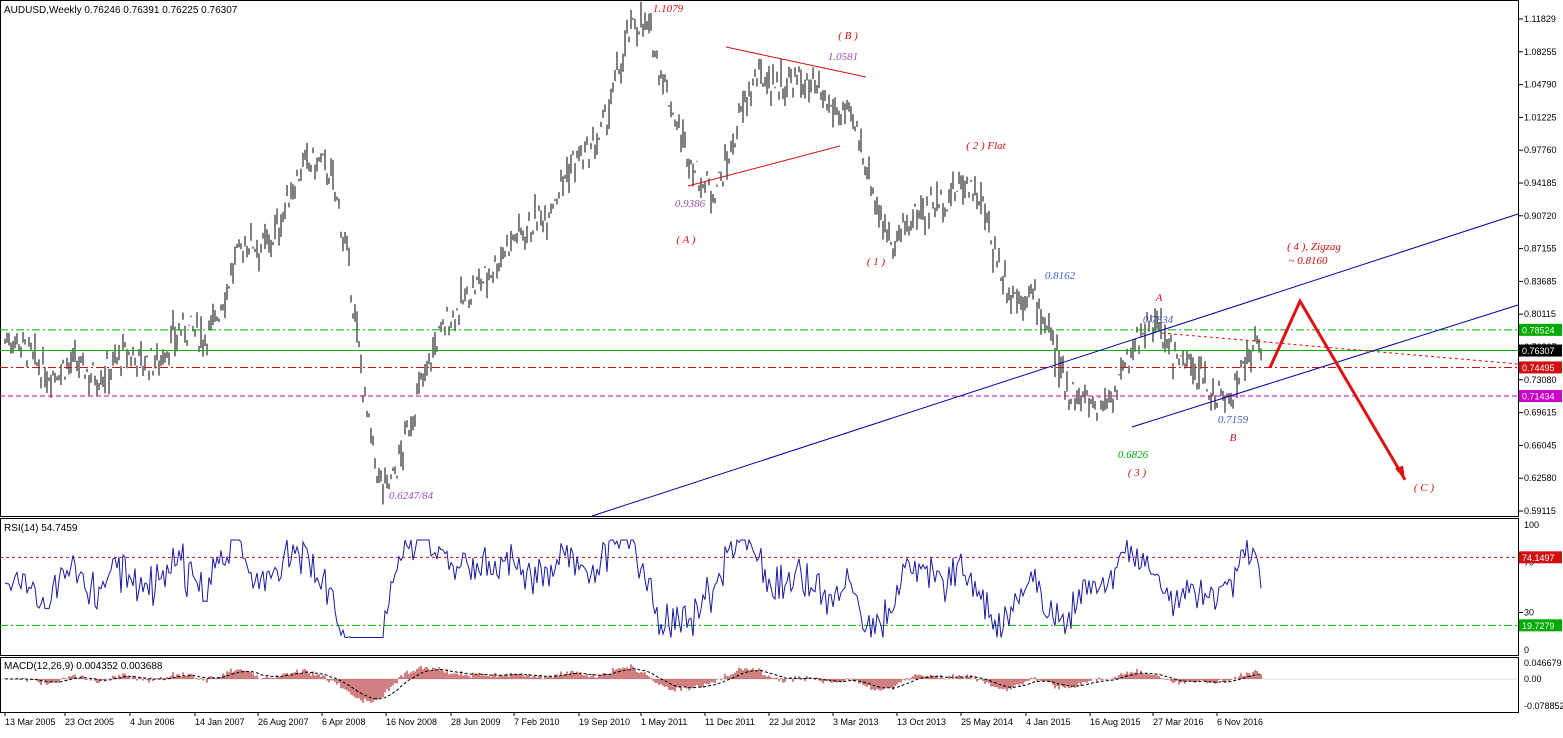  What do you see at coordinates (1533, 679) in the screenshot?
I see `macd-tick-label: 0.00` at bounding box center [1533, 679].